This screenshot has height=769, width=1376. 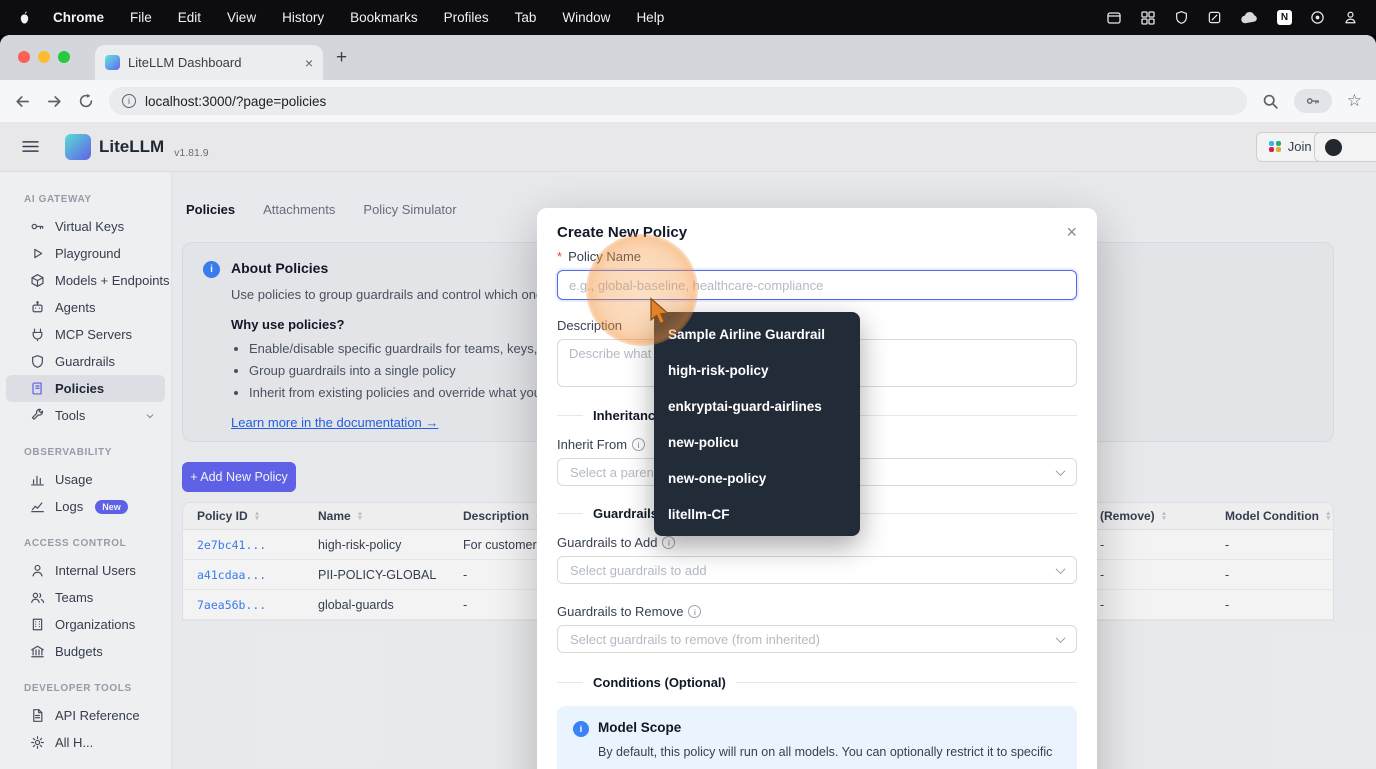 What do you see at coordinates (817, 542) in the screenshot?
I see `guardrails-add-label: Guardrails to Add i` at bounding box center [817, 542].